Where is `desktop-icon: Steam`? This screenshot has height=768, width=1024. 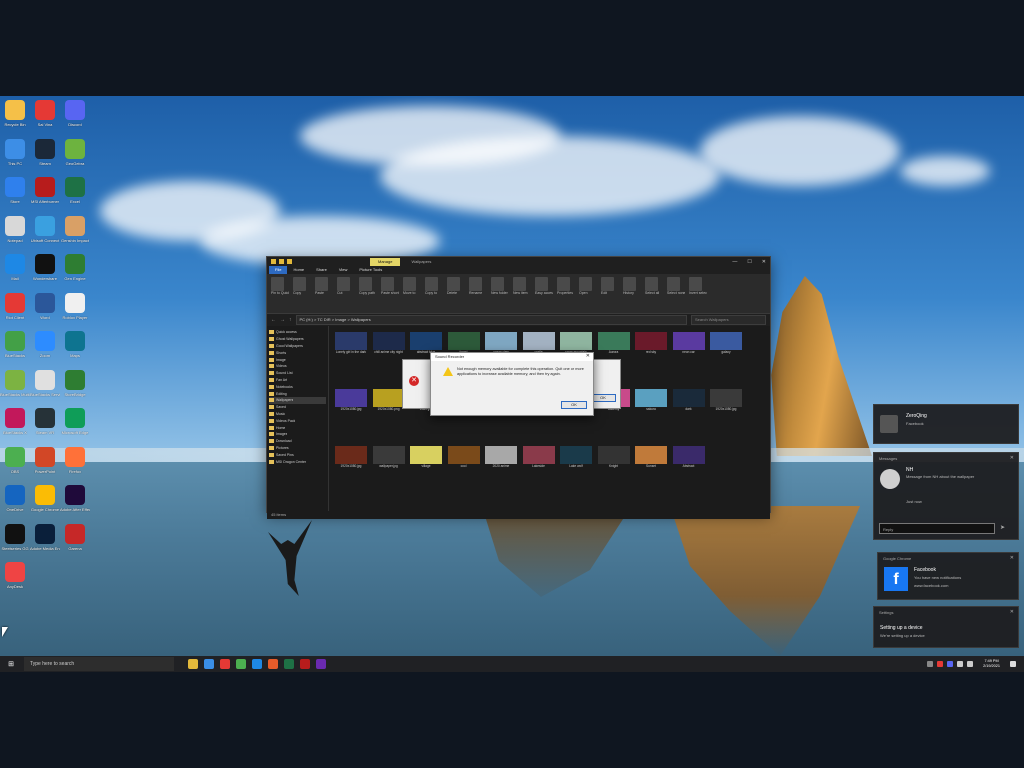
desktop-icon: Steam is located at coordinates (45, 152).